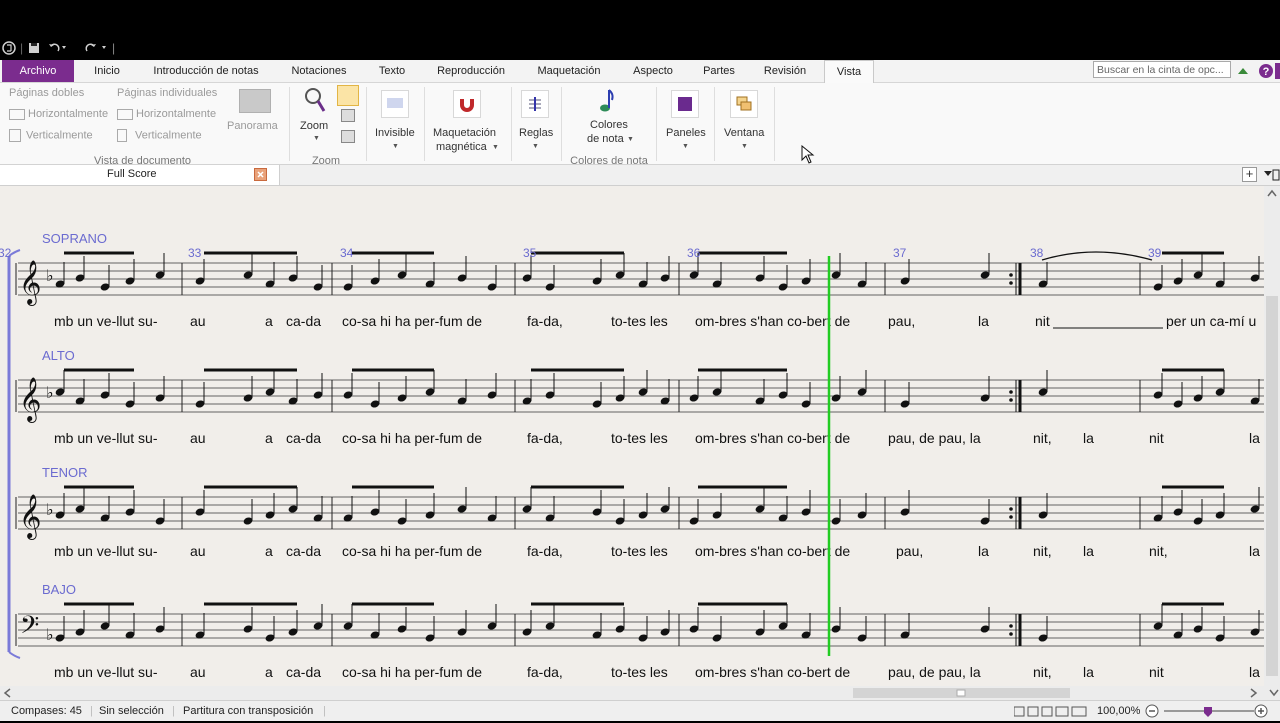 This screenshot has height=723, width=1280. What do you see at coordinates (1261, 713) in the screenshot?
I see `zoom-in-icon` at bounding box center [1261, 713].